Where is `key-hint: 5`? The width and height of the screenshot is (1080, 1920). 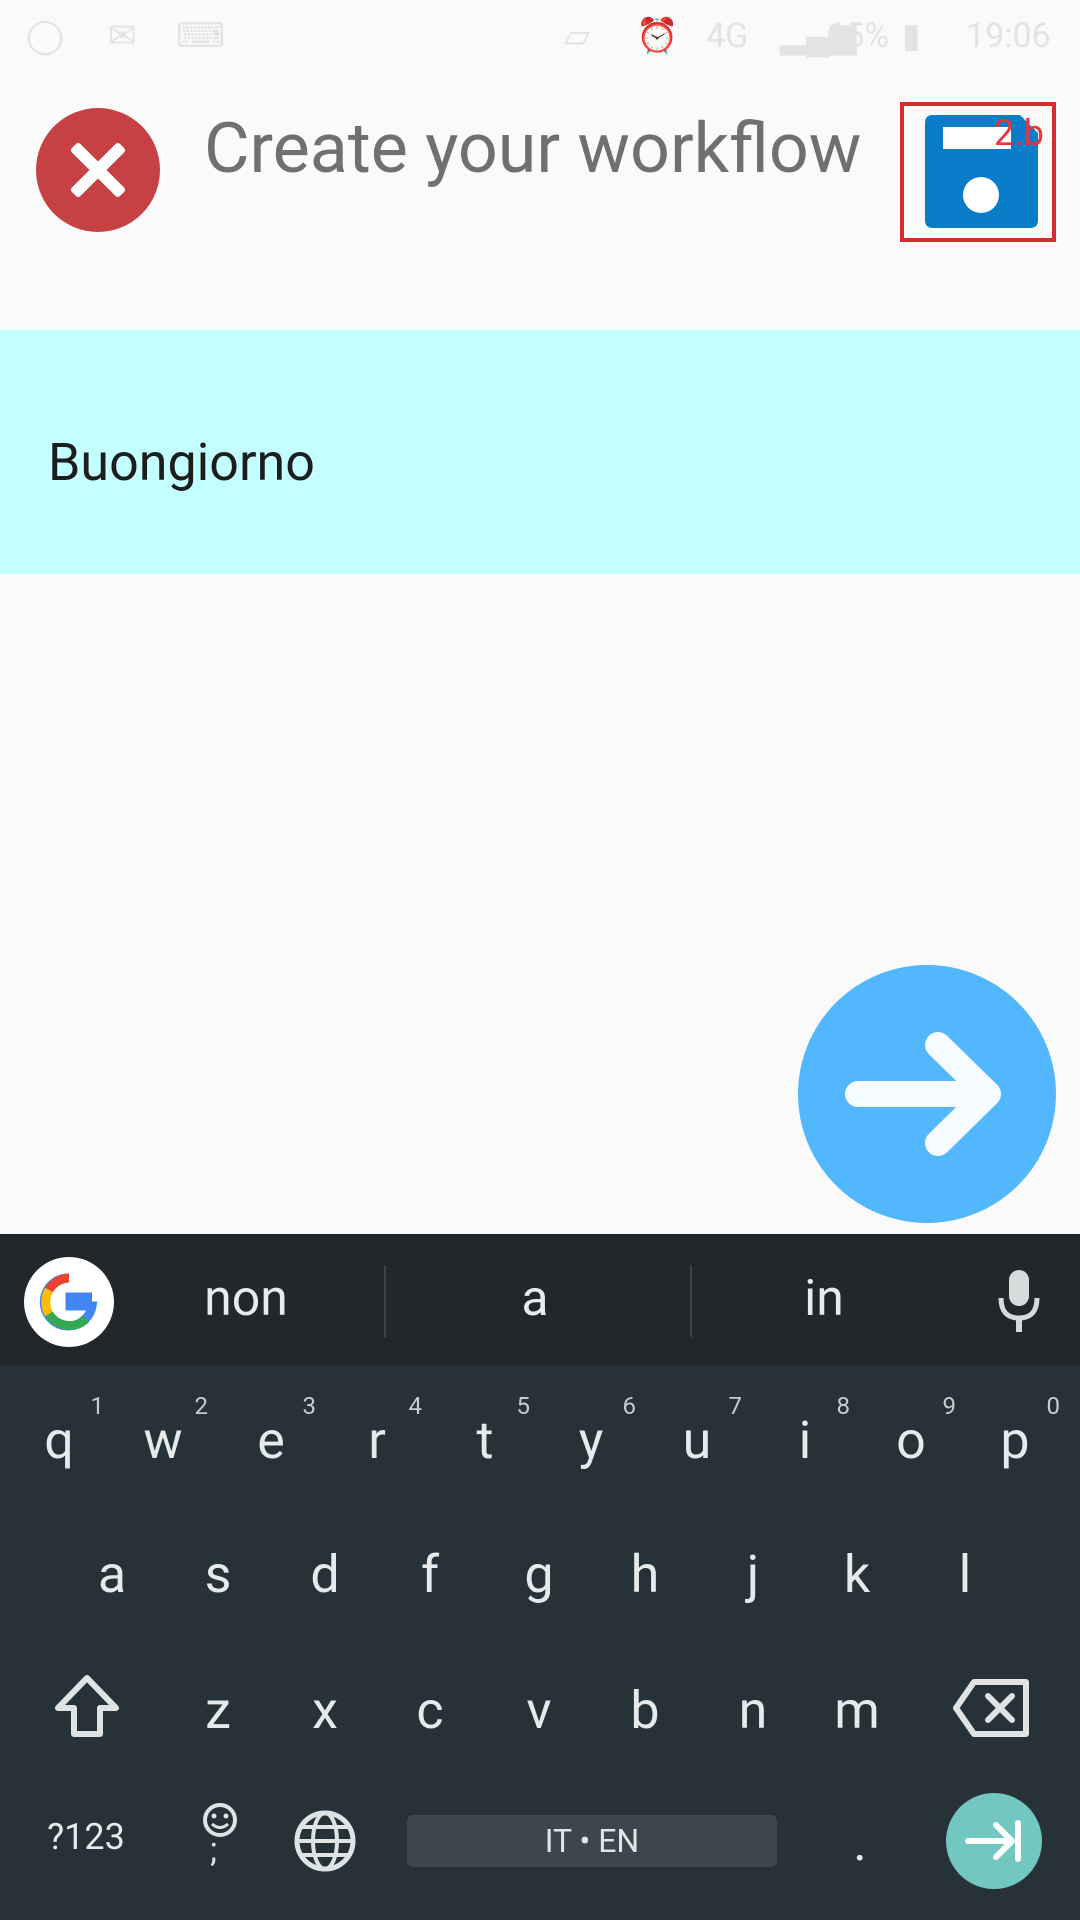 key-hint: 5 is located at coordinates (523, 1406).